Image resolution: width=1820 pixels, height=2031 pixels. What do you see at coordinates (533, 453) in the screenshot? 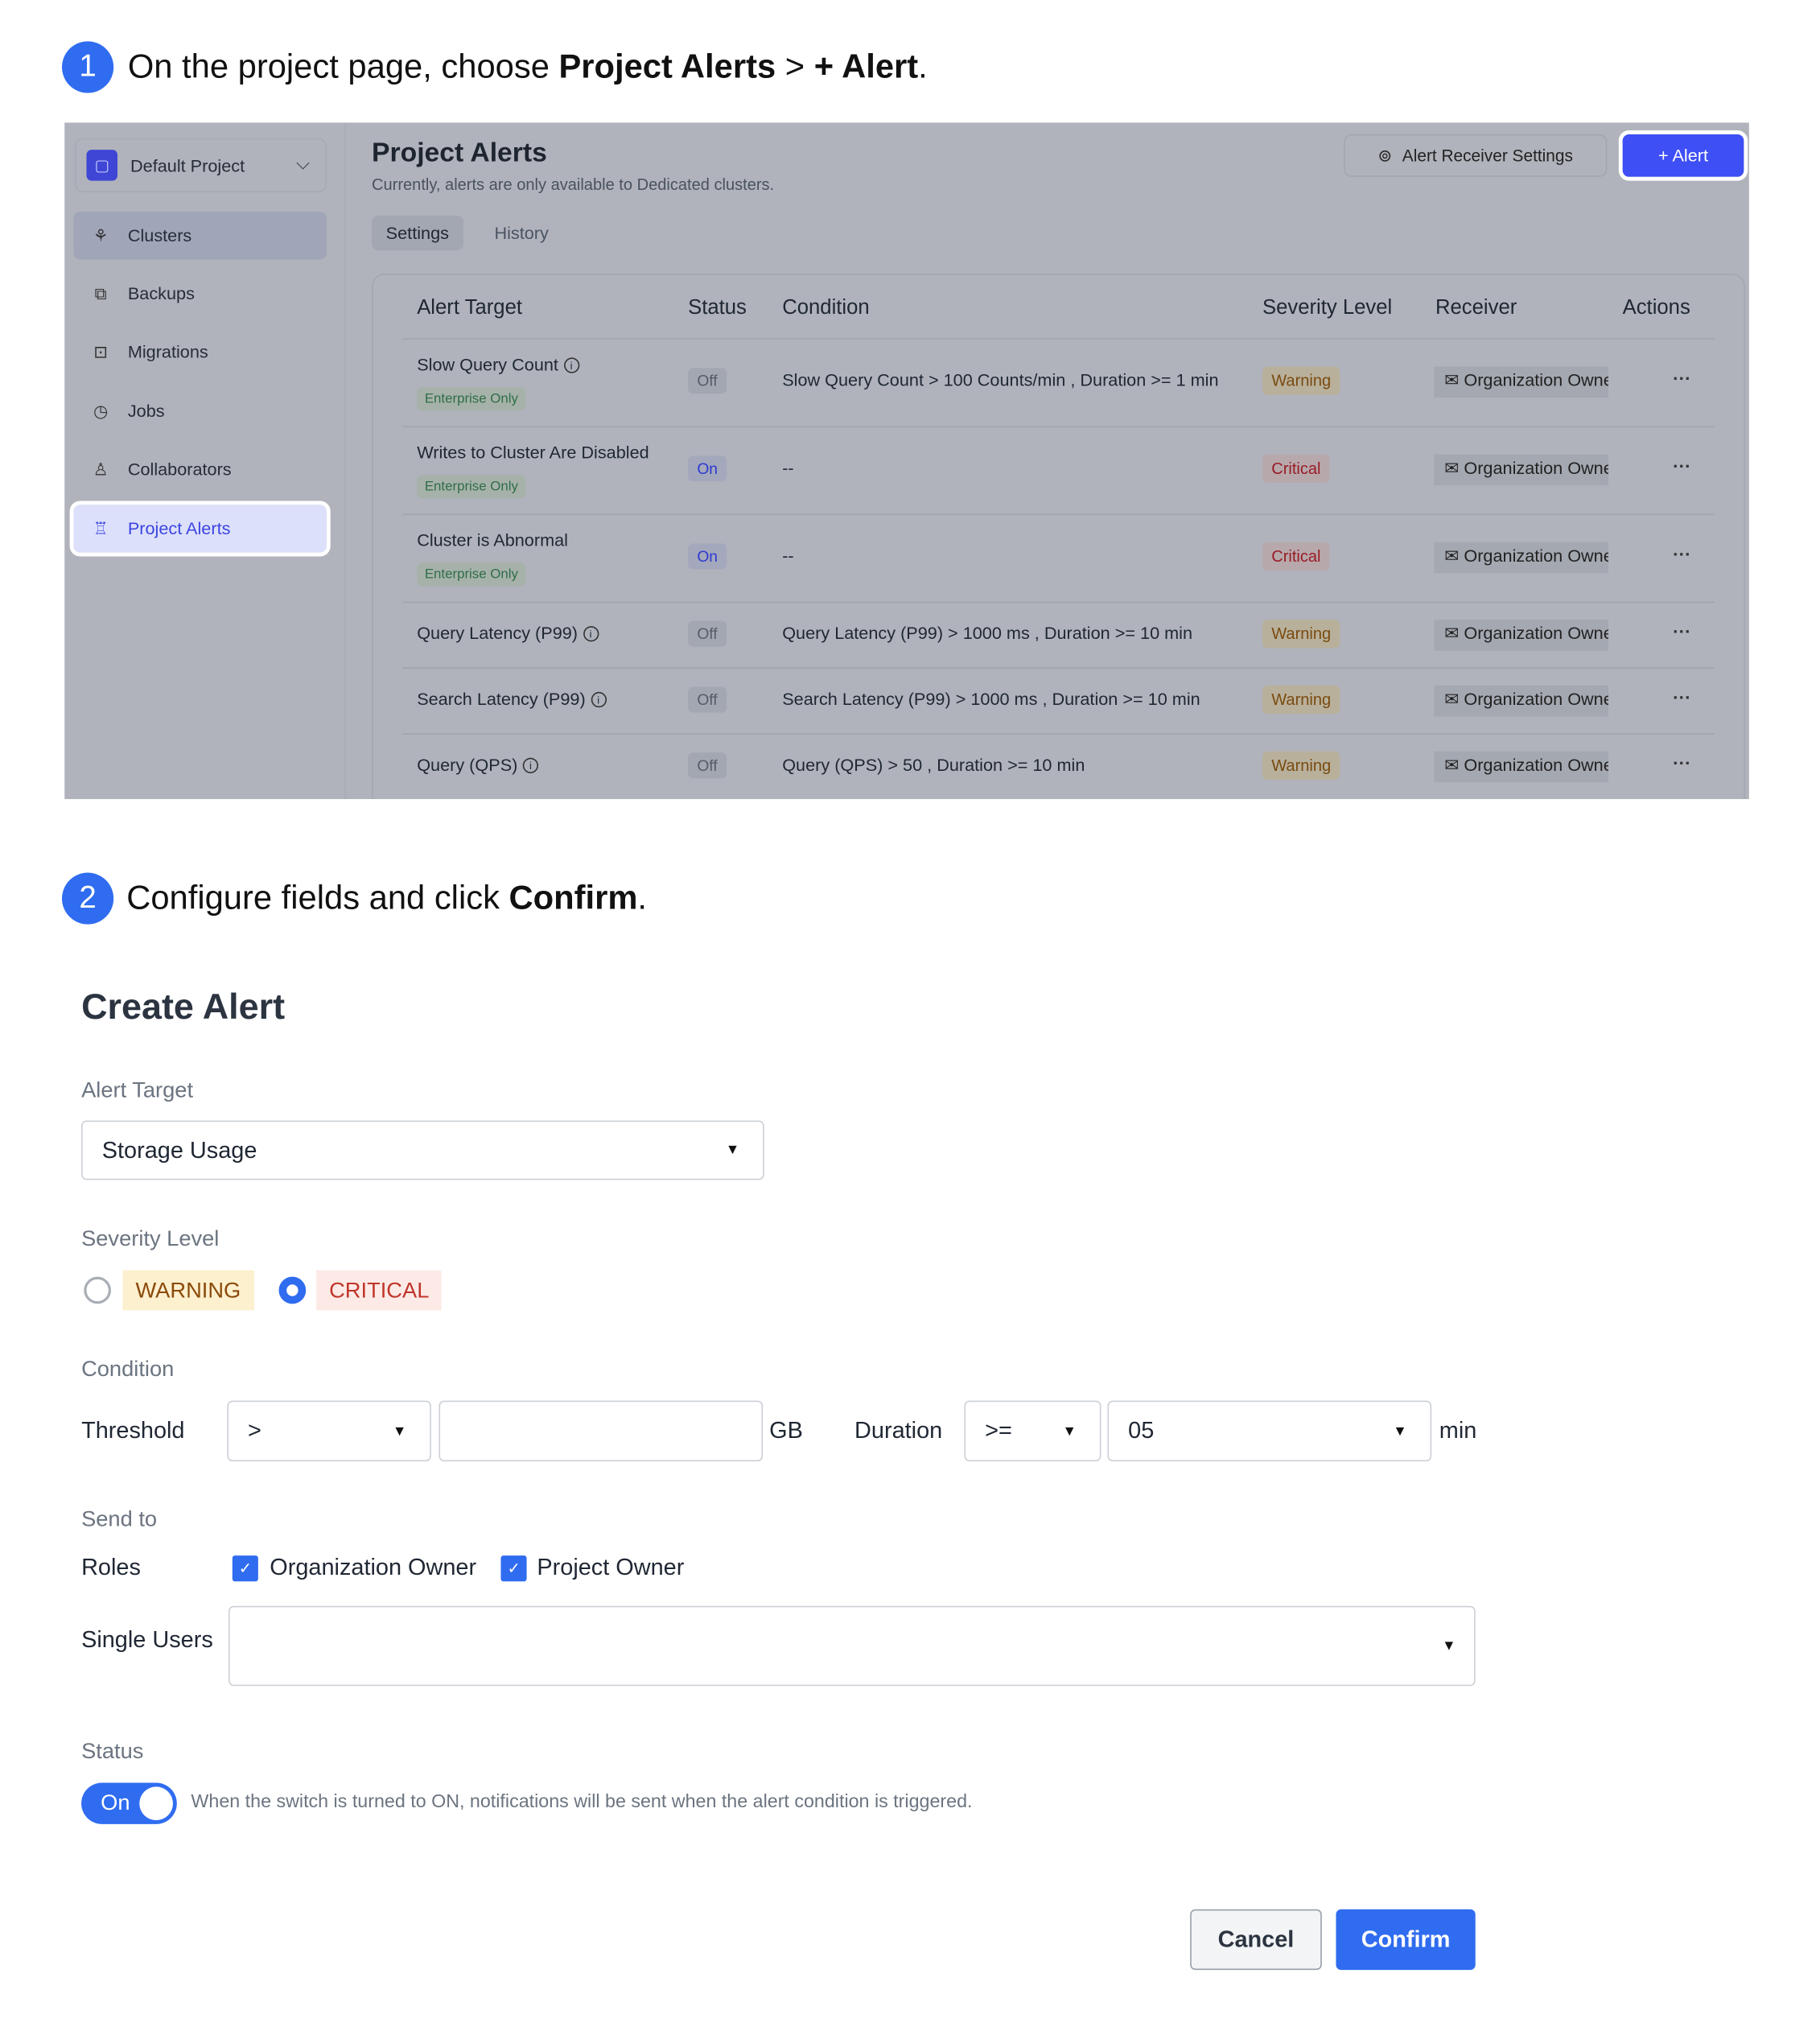
I see `alert-target-name: Writes to Cluster Are Disabled` at bounding box center [533, 453].